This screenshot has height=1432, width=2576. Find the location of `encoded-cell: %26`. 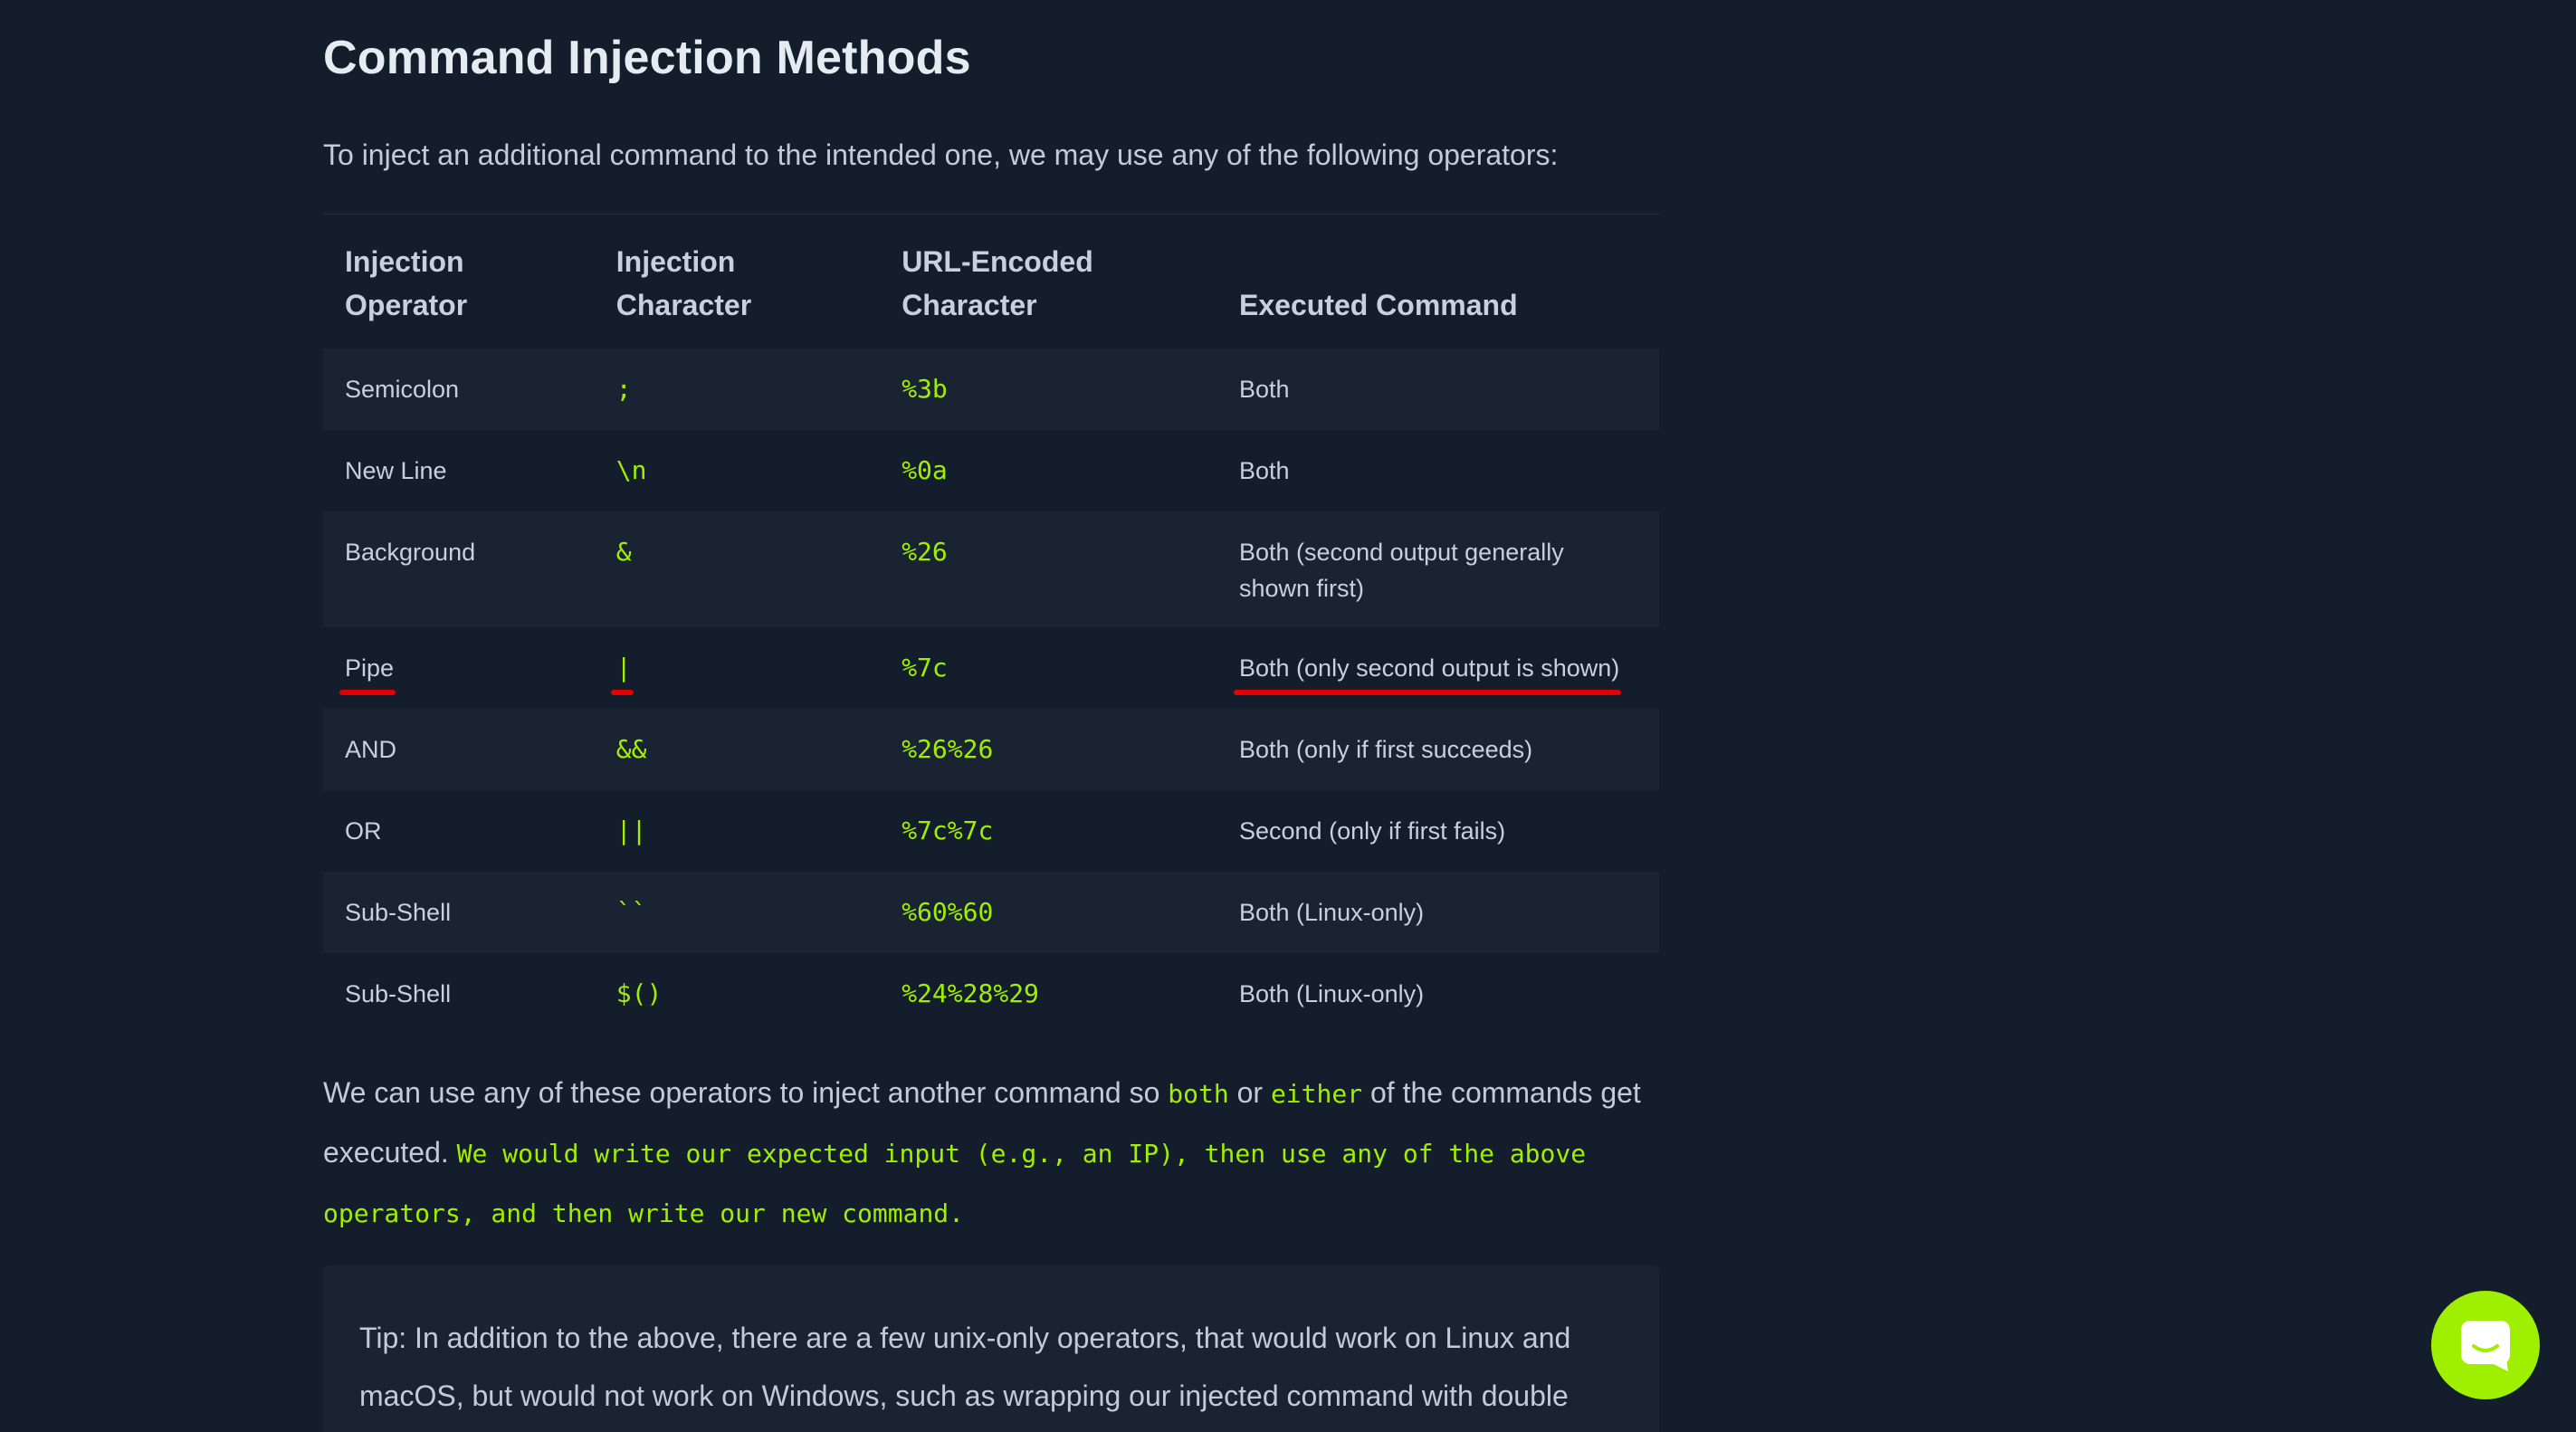

encoded-cell: %26 is located at coordinates (925, 552).